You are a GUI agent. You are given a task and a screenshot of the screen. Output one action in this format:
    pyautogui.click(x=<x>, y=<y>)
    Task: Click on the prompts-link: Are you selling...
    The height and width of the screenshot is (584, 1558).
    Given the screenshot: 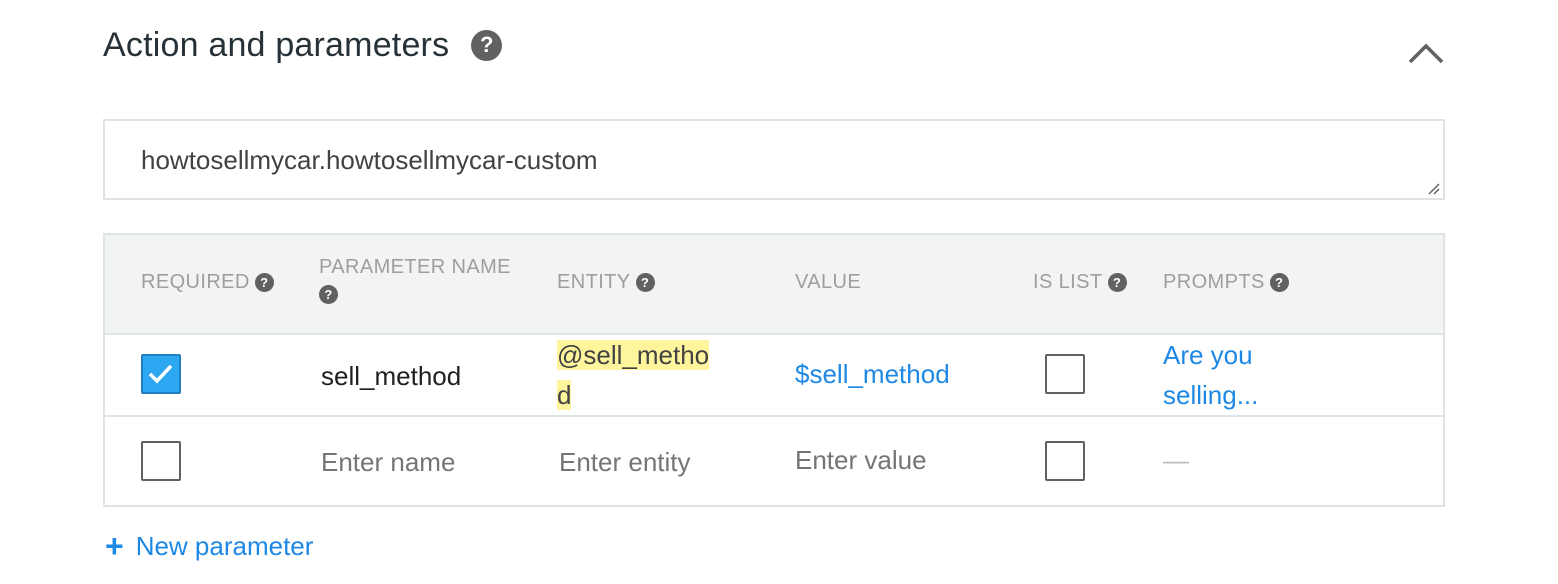 What is the action you would take?
    pyautogui.click(x=1250, y=375)
    